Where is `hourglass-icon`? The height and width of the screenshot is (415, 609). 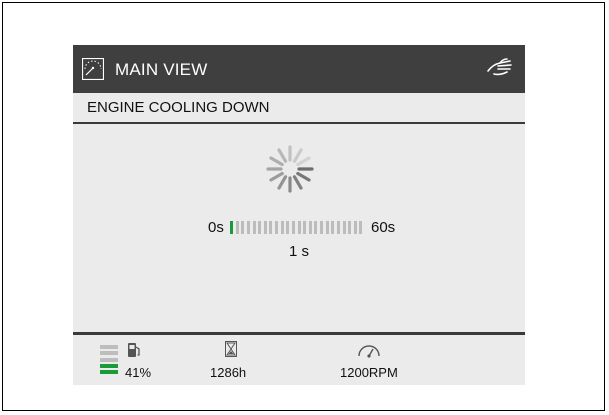
hourglass-icon is located at coordinates (231, 349).